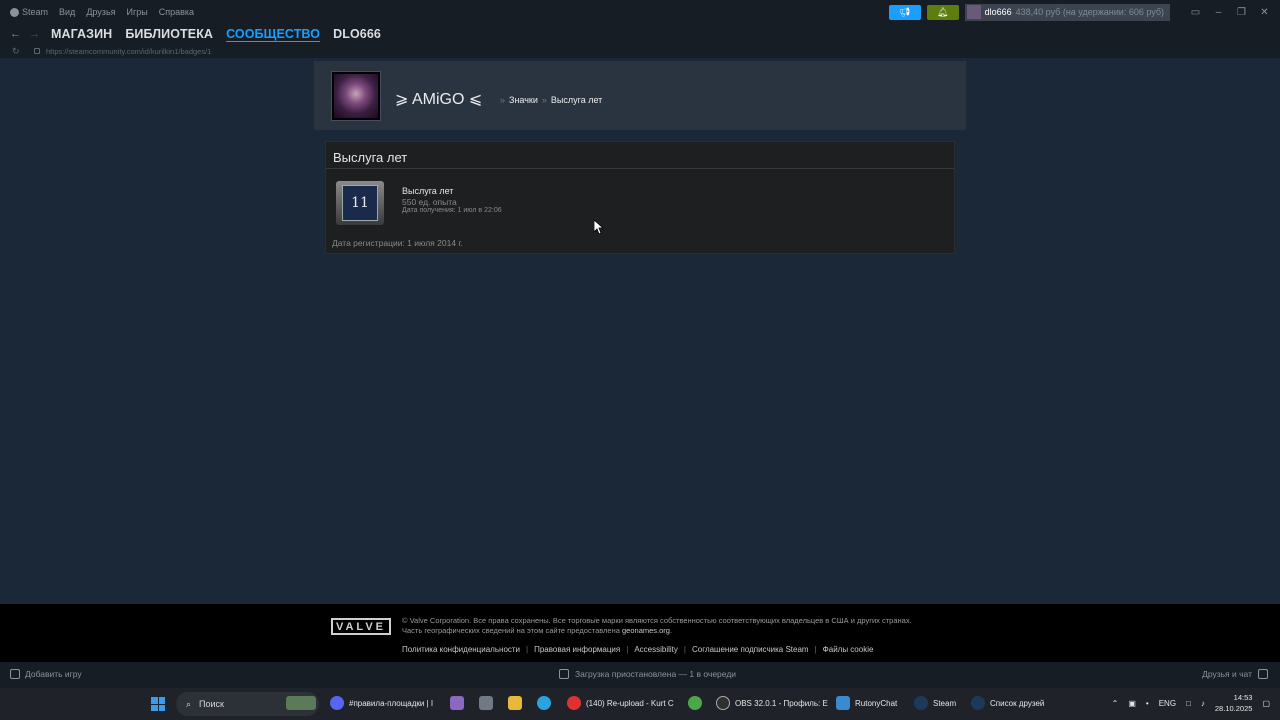 This screenshot has width=1280, height=720. Describe the element at coordinates (1115, 703) in the screenshot. I see `chevron-up-icon: ⌃` at that location.